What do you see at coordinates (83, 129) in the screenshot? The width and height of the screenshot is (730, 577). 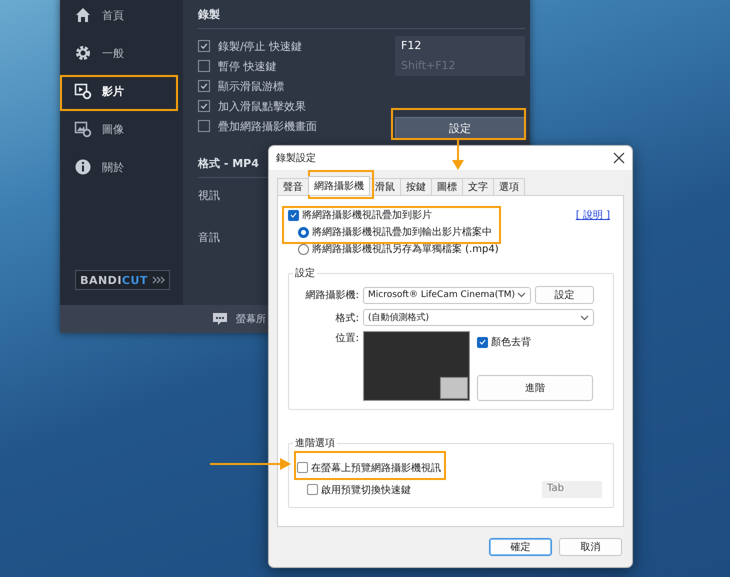 I see `image-gear-icon` at bounding box center [83, 129].